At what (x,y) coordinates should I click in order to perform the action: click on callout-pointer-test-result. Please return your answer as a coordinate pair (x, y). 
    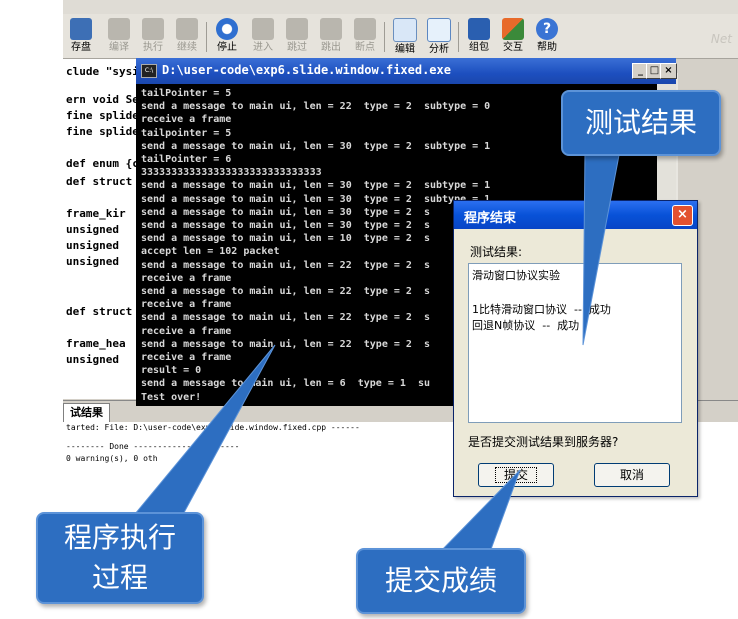
    Looking at the image, I should click on (601, 247).